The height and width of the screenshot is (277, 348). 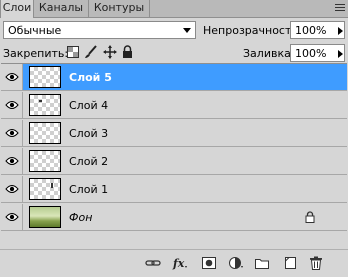 What do you see at coordinates (236, 263) in the screenshot?
I see `adjustment-layer-icon` at bounding box center [236, 263].